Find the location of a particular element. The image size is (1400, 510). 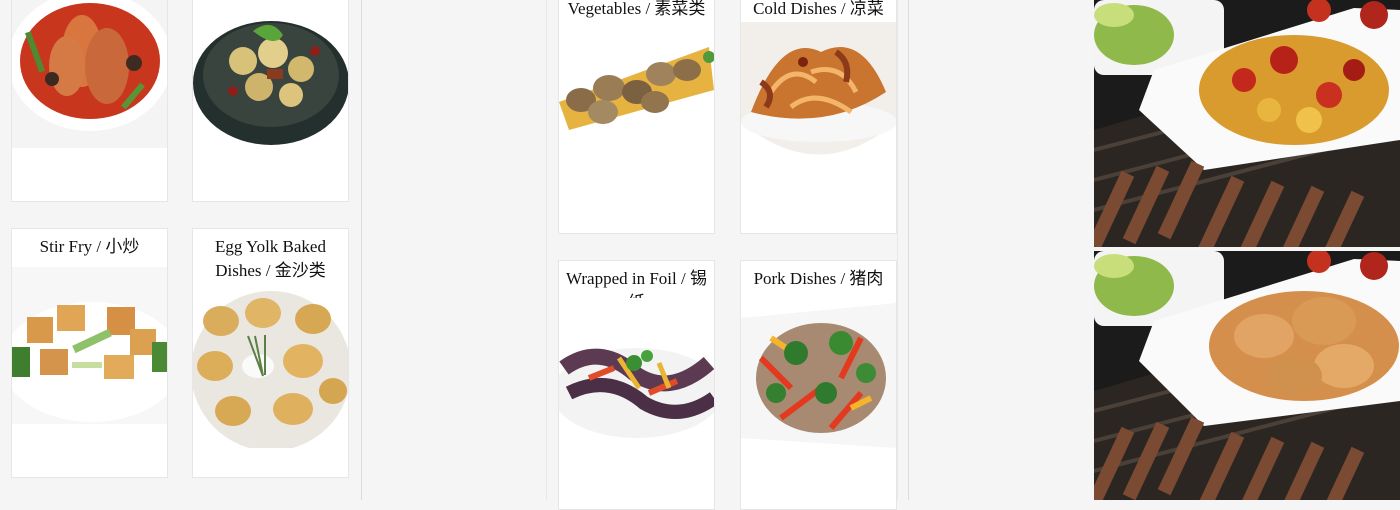

menu-card-fish is located at coordinates (89, 101).